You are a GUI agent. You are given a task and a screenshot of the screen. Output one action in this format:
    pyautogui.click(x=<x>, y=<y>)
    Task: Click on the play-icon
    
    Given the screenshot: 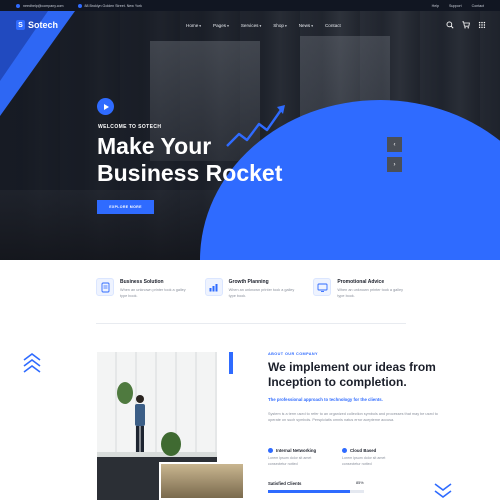 What is the action you would take?
    pyautogui.click(x=106, y=106)
    